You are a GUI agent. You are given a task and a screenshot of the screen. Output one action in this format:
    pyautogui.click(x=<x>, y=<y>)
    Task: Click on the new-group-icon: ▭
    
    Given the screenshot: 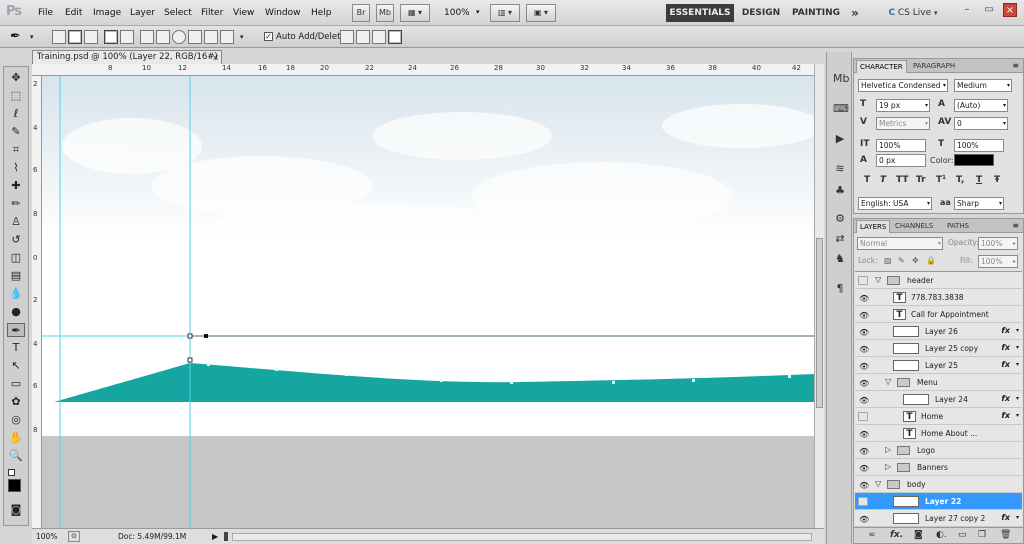 What is the action you would take?
    pyautogui.click(x=962, y=535)
    